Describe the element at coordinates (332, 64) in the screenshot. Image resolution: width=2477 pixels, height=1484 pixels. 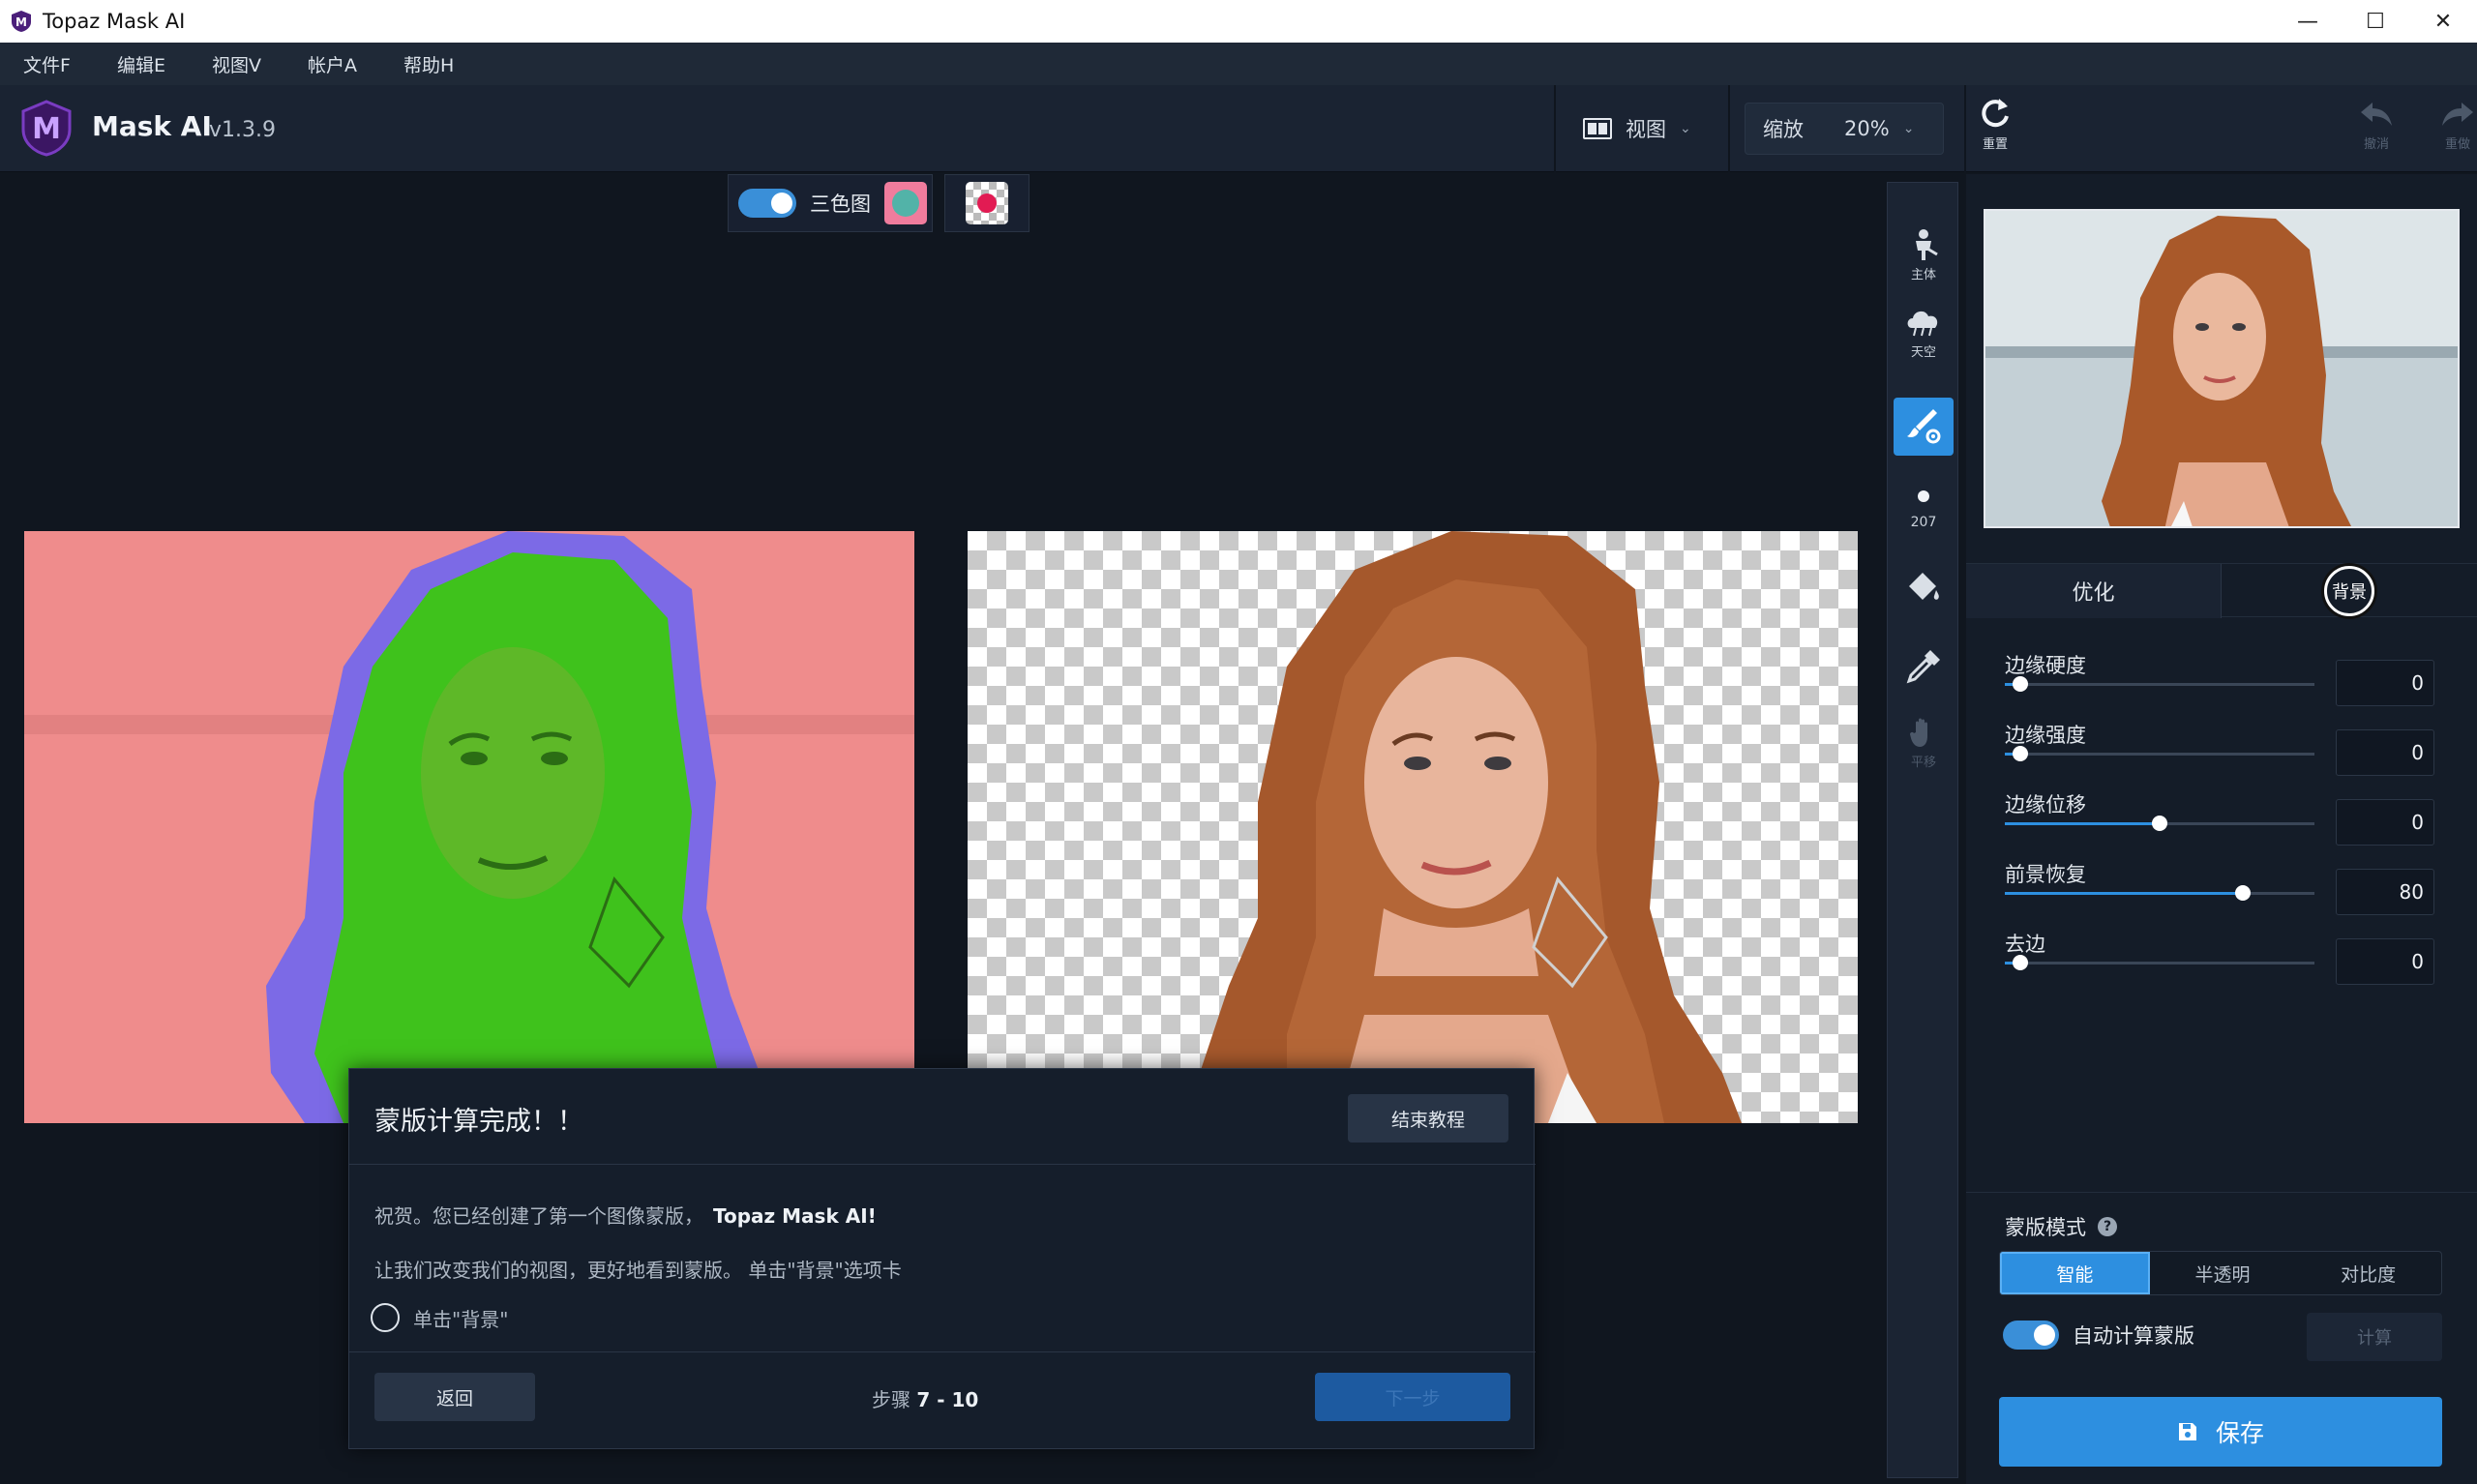
I see `menu-account: 帐户A` at that location.